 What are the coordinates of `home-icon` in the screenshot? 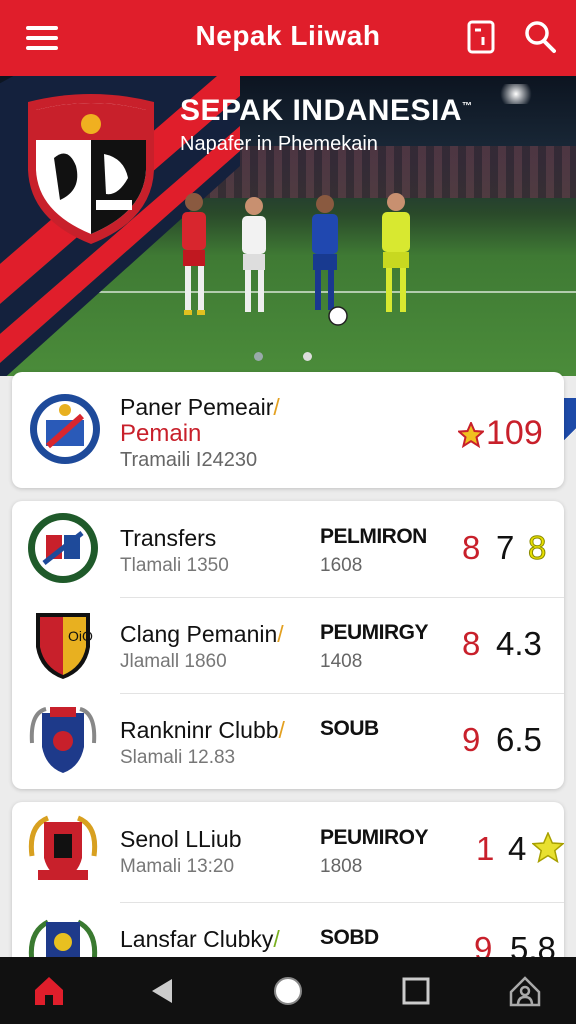 It's located at (49, 991).